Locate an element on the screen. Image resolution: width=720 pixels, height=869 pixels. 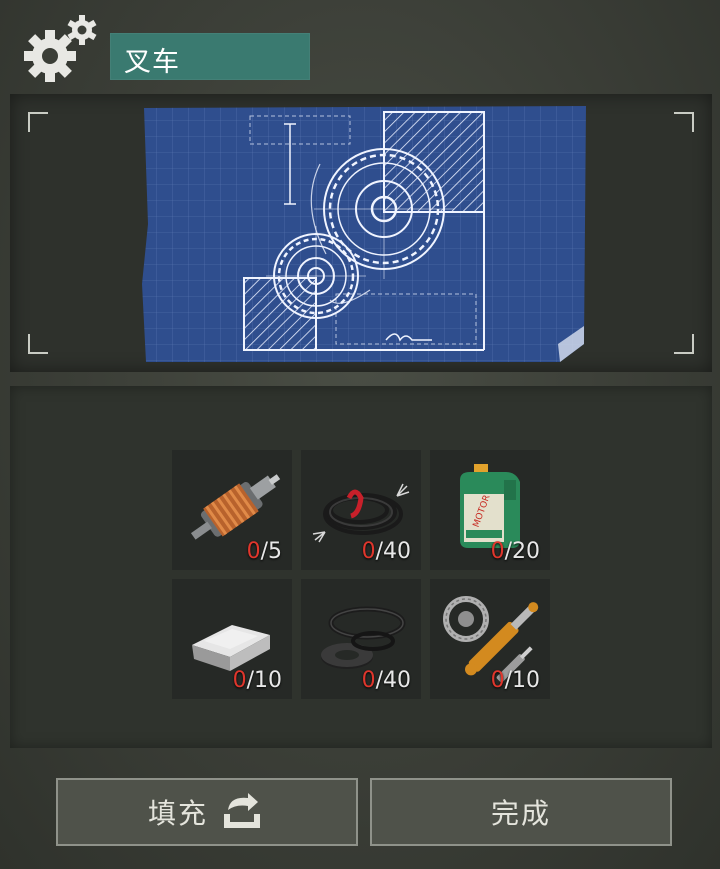
material-count: 0/5 is located at coordinates (264, 551).